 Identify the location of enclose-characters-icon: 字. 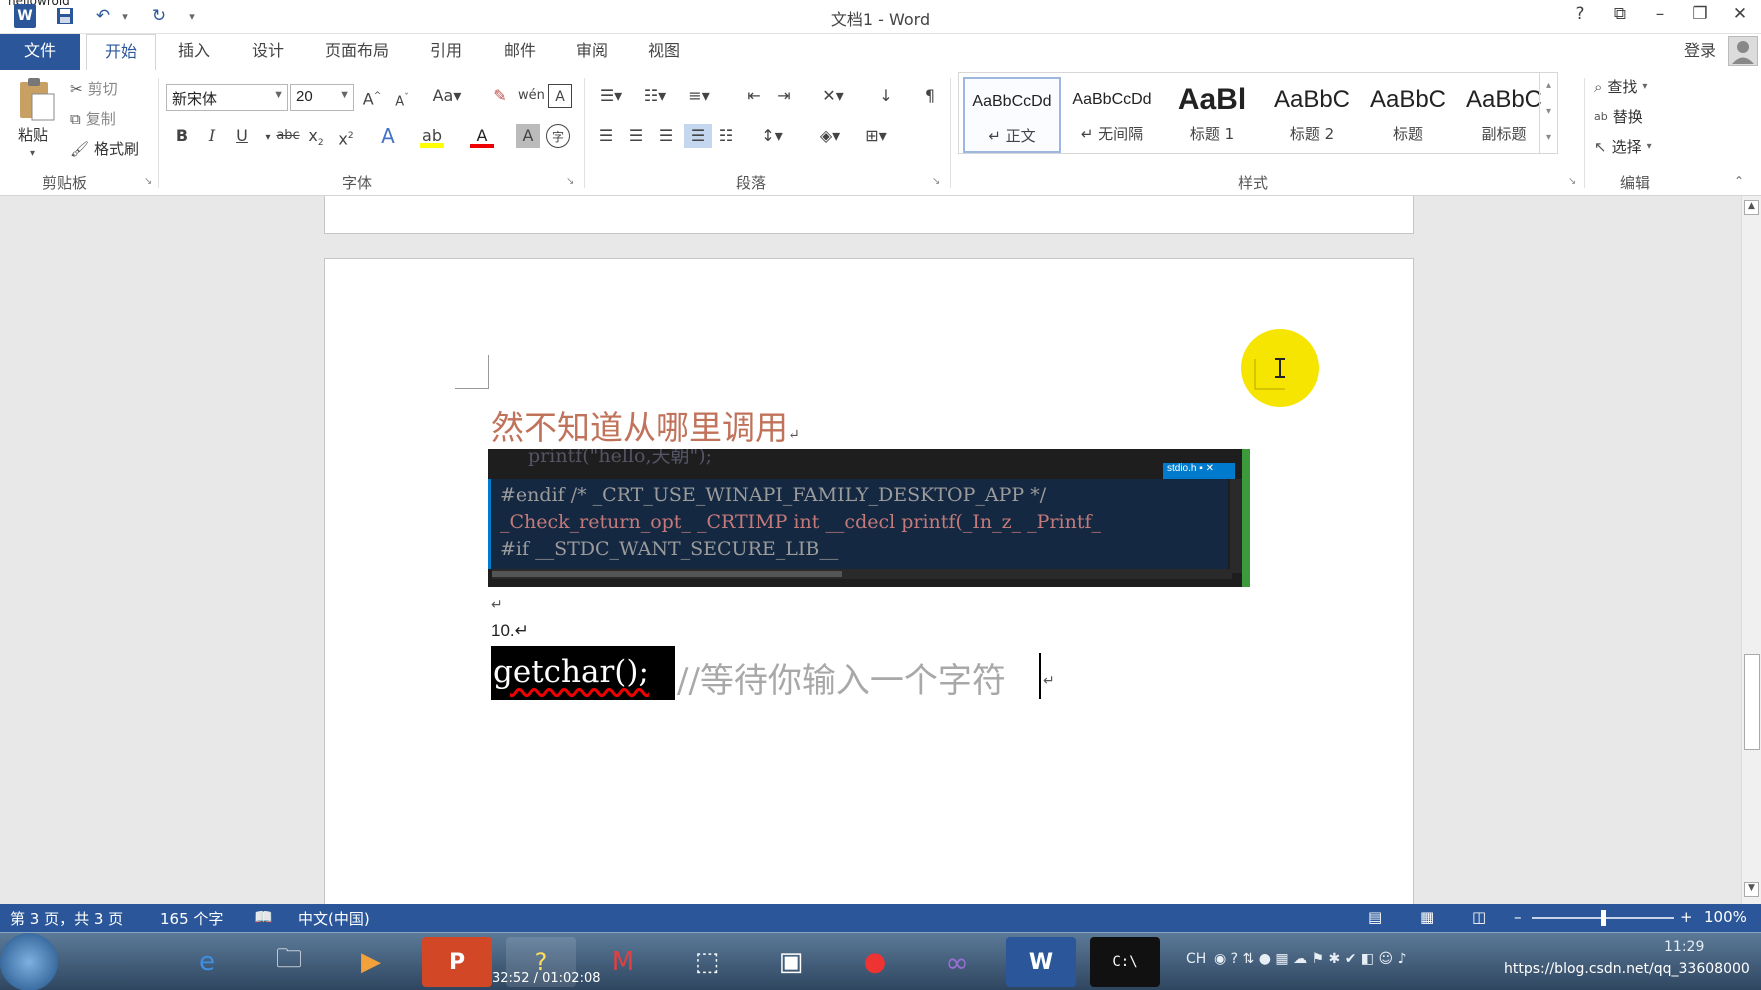
(558, 136).